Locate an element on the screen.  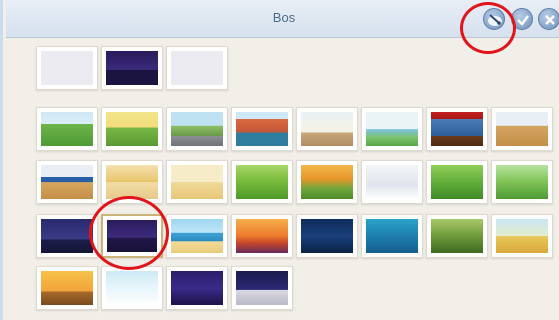
confirm-button is located at coordinates (522, 19).